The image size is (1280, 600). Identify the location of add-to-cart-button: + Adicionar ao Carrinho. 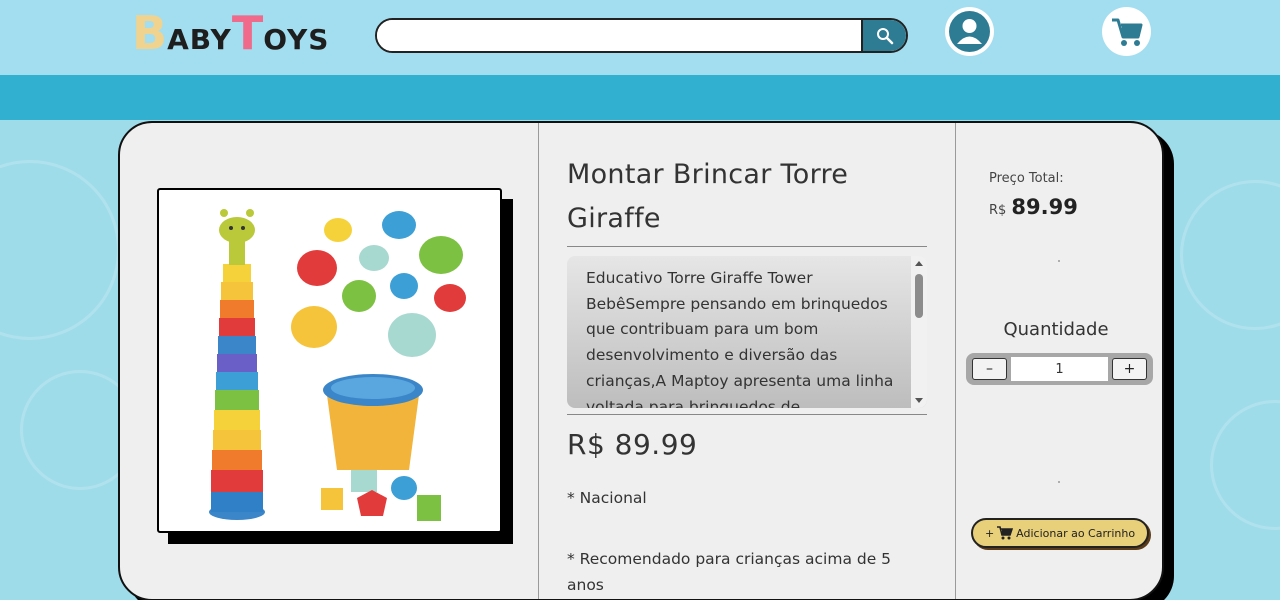
(1060, 533).